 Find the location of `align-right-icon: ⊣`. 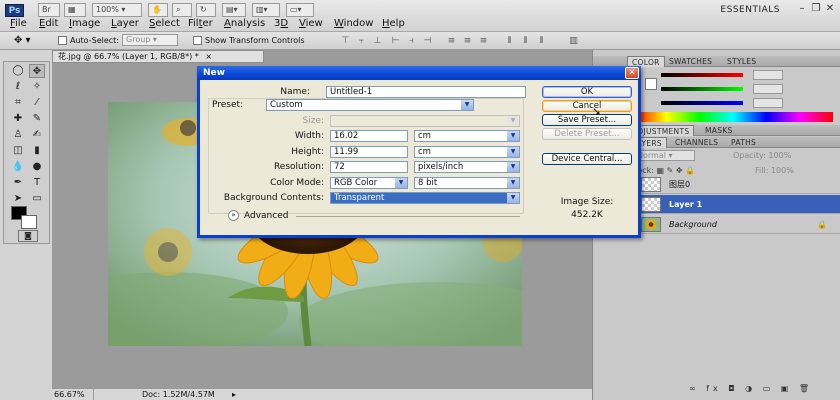

align-right-icon: ⊣ is located at coordinates (427, 41).